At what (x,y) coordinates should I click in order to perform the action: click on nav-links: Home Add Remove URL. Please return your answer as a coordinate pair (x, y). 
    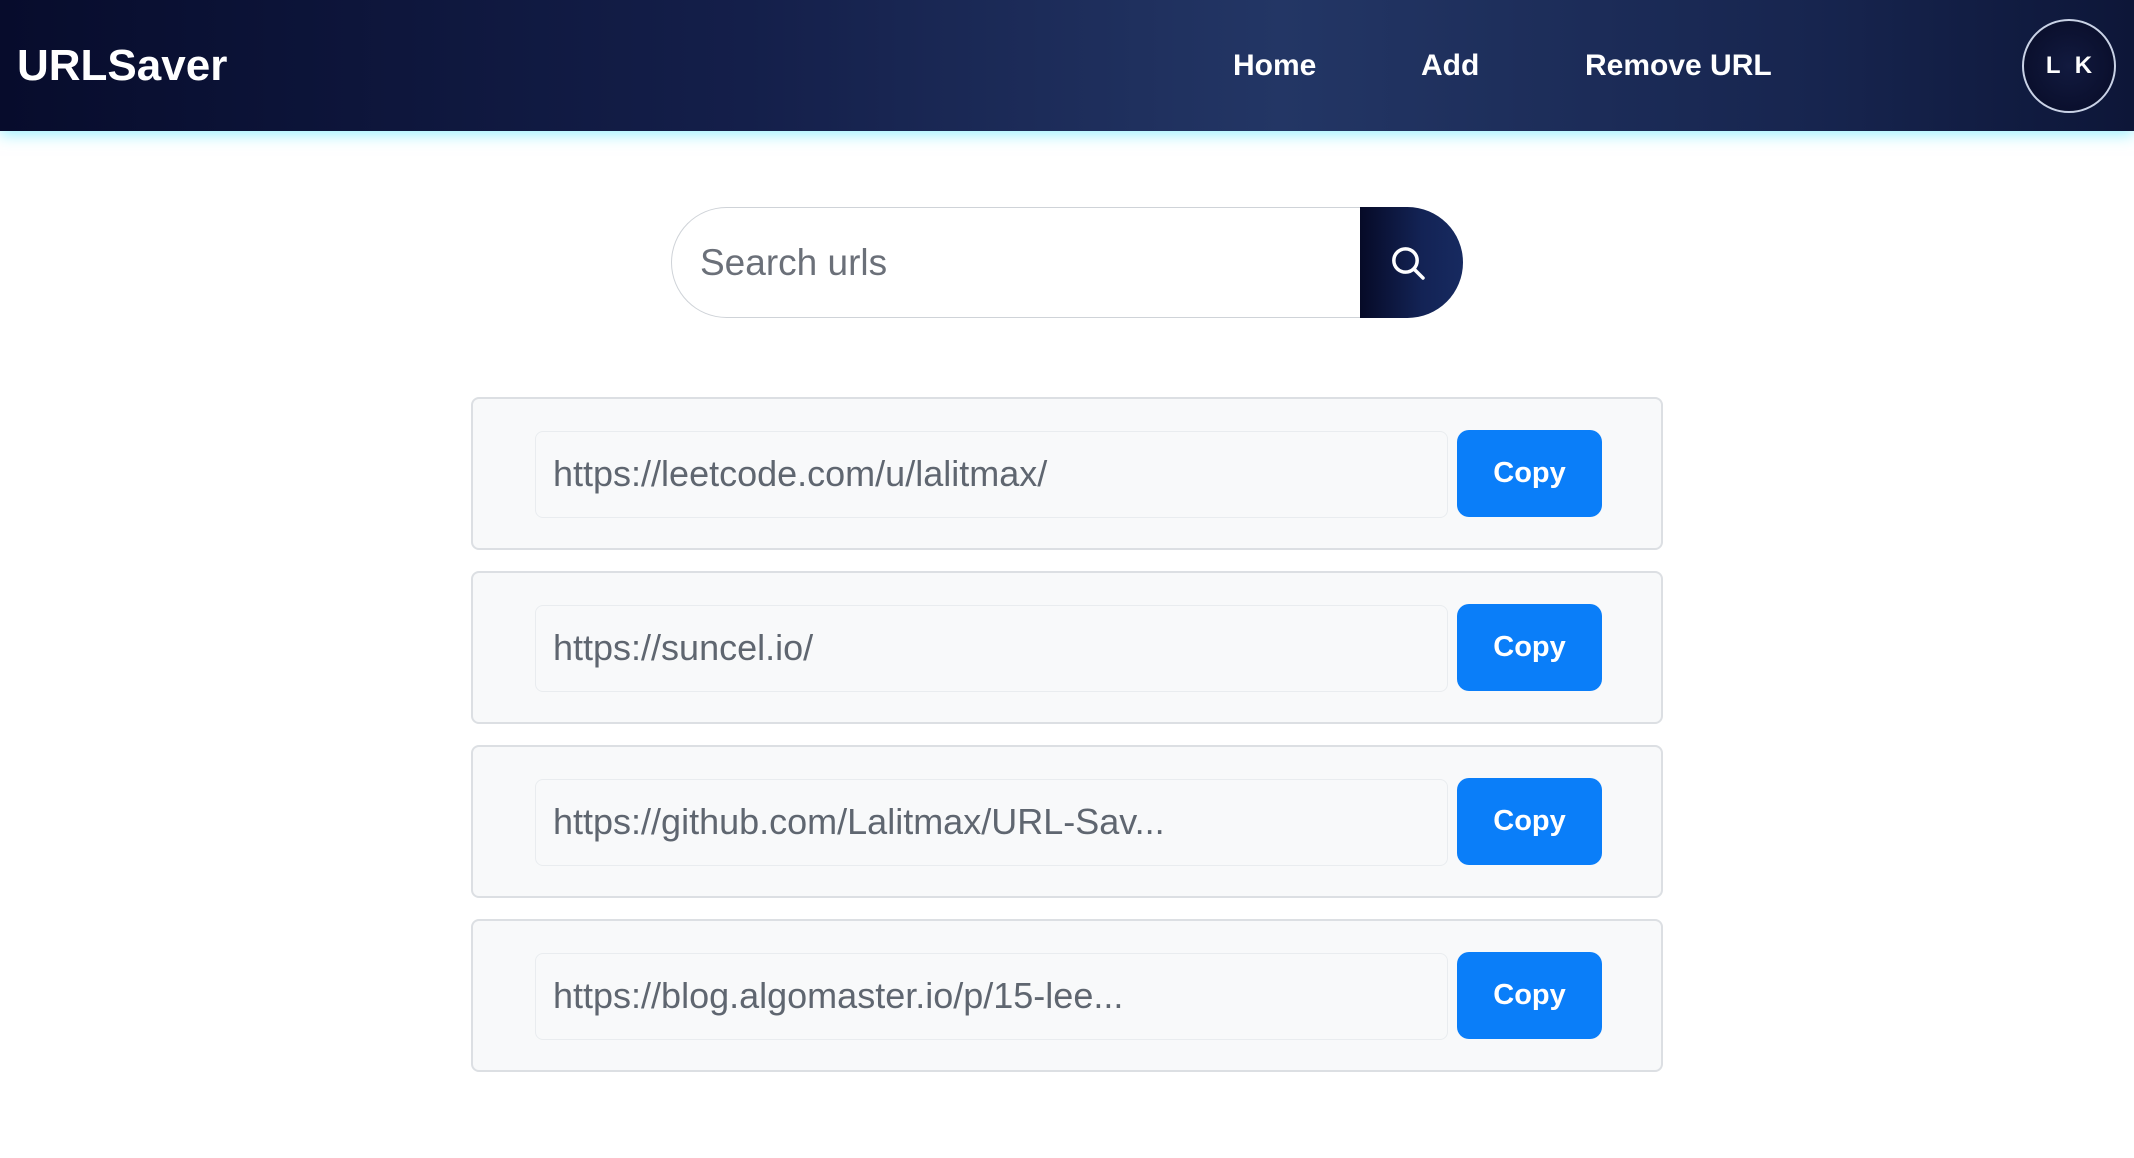
    Looking at the image, I should click on (1067, 65).